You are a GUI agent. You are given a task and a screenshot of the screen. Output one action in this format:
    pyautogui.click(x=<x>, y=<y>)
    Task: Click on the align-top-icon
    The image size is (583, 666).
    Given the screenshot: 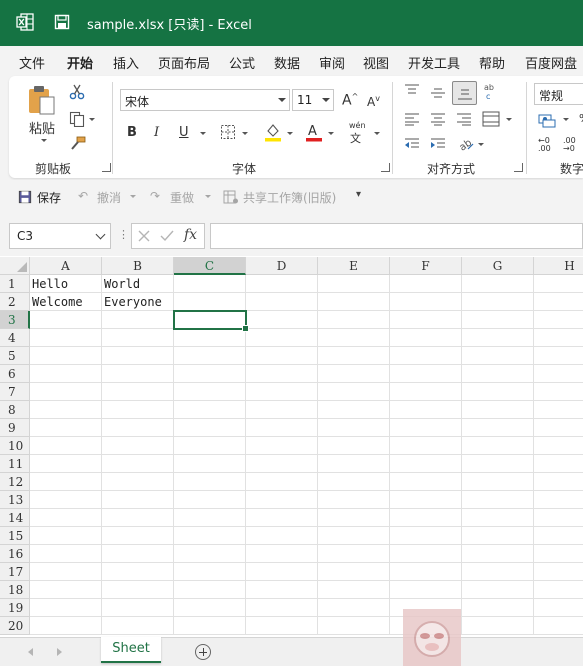 What is the action you would take?
    pyautogui.click(x=412, y=91)
    